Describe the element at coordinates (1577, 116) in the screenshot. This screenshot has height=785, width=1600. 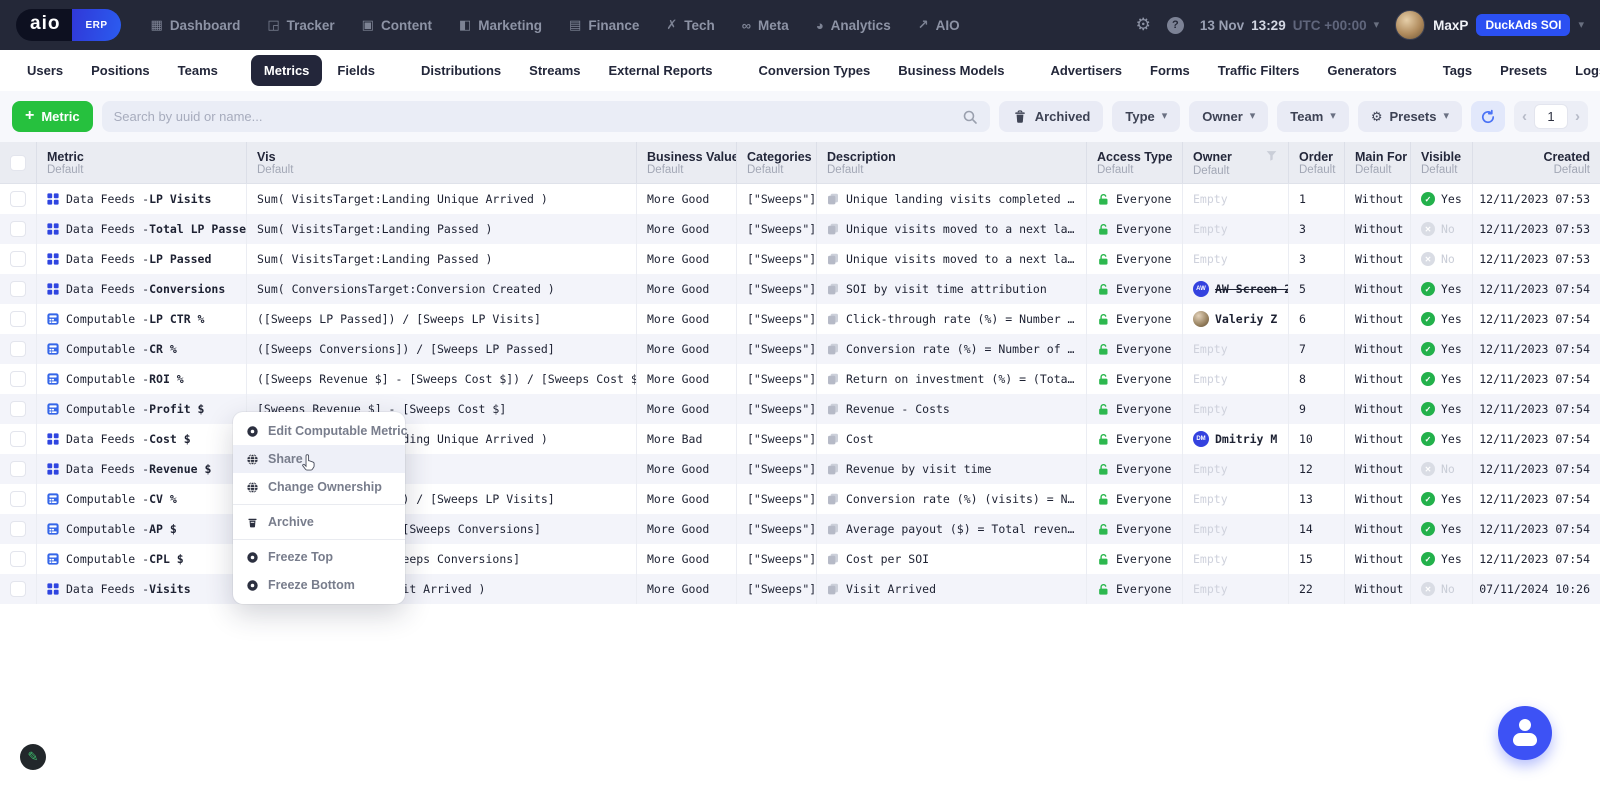
I see `next-page-button: ›` at that location.